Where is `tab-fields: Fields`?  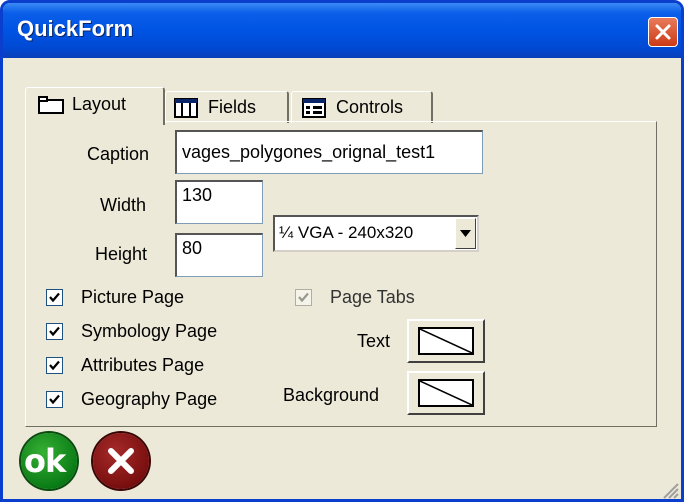
tab-fields: Fields is located at coordinates (227, 107).